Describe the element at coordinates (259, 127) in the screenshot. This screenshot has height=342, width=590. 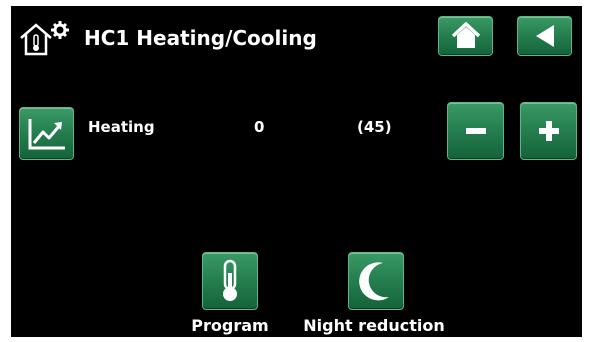
I see `heating-value: 0` at that location.